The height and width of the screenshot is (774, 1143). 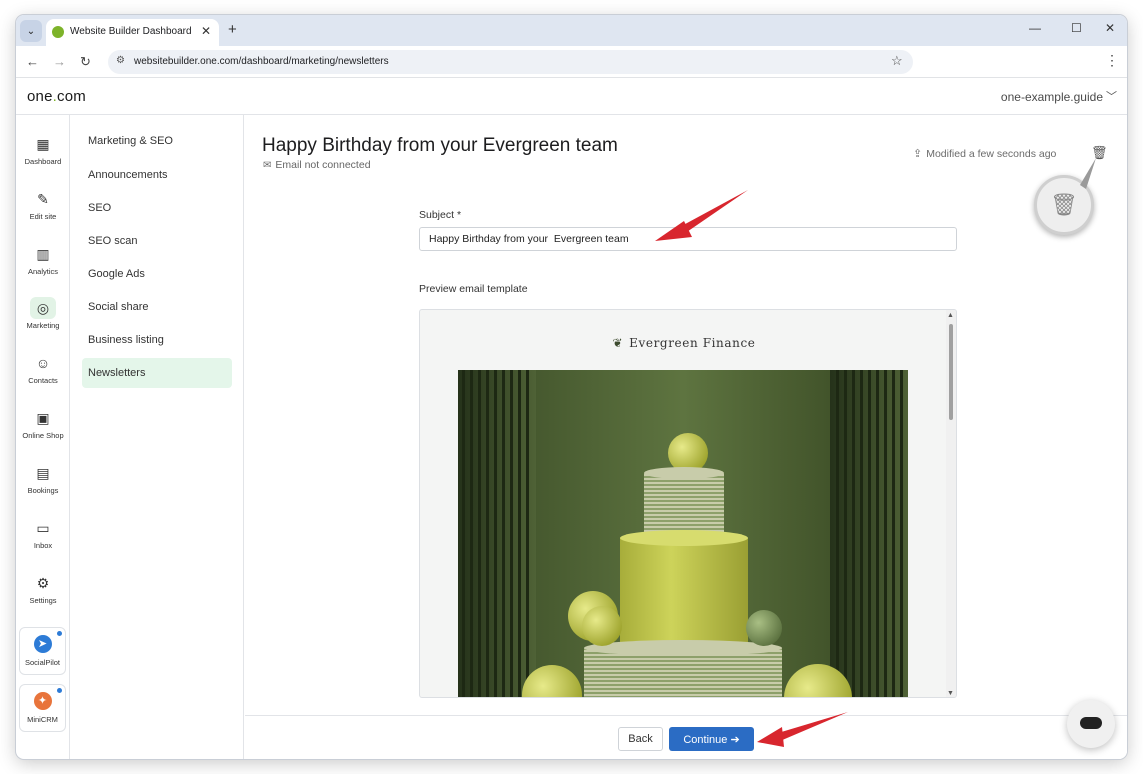 I want to click on socialpilot-icon: ➤, so click(x=42, y=644).